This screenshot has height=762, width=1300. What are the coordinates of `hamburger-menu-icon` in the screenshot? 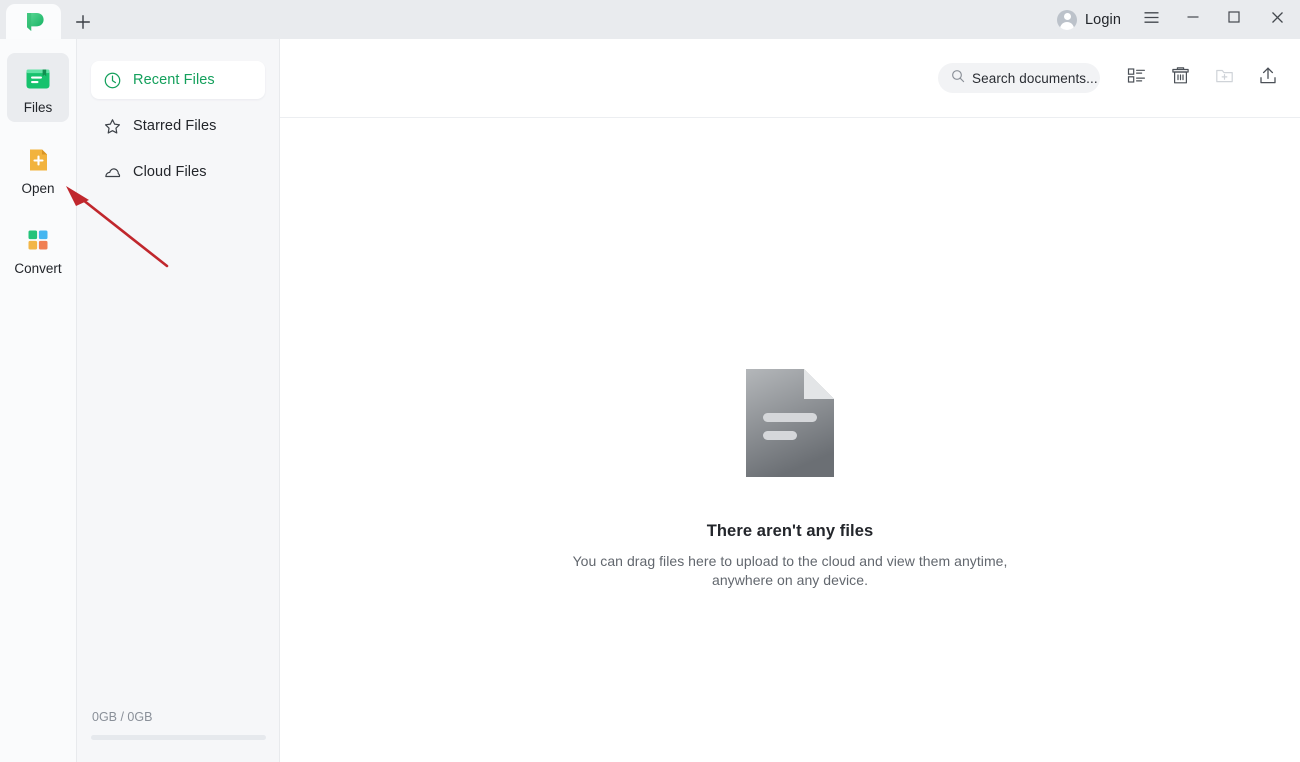 It's located at (1151, 20).